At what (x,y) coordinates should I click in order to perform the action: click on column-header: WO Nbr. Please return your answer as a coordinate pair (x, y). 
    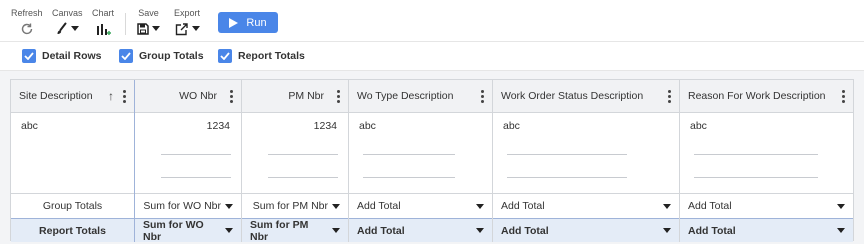
    Looking at the image, I should click on (188, 96).